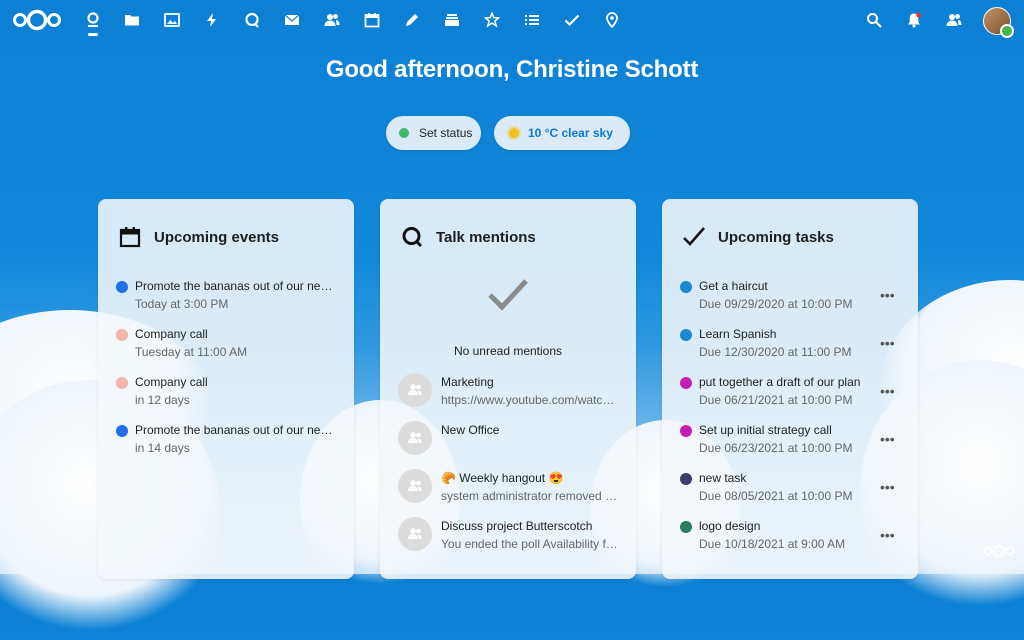 The height and width of the screenshot is (640, 1024). Describe the element at coordinates (776, 237) in the screenshot. I see `panel-title: Upcoming tasks` at that location.